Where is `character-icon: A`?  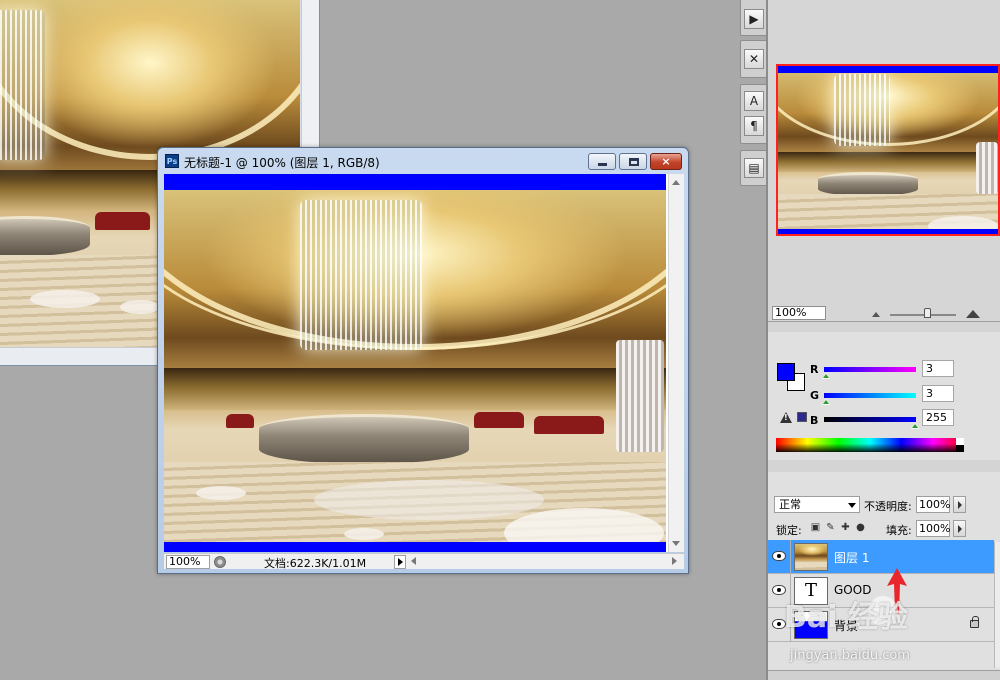
character-icon: A is located at coordinates (754, 101).